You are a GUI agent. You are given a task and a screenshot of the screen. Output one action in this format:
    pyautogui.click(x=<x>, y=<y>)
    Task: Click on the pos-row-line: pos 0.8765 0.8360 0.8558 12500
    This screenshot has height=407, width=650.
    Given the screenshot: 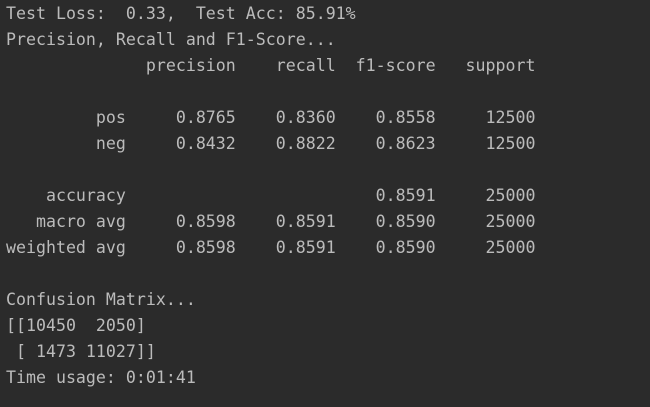 What is the action you would take?
    pyautogui.click(x=271, y=117)
    